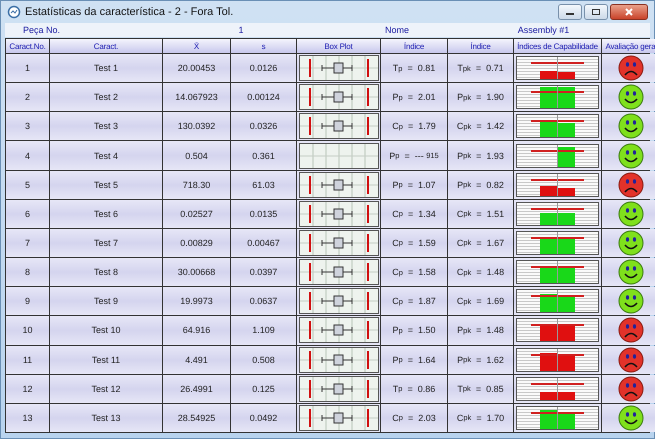 Image resolution: width=655 pixels, height=439 pixels. I want to click on minimize-button, so click(570, 12).